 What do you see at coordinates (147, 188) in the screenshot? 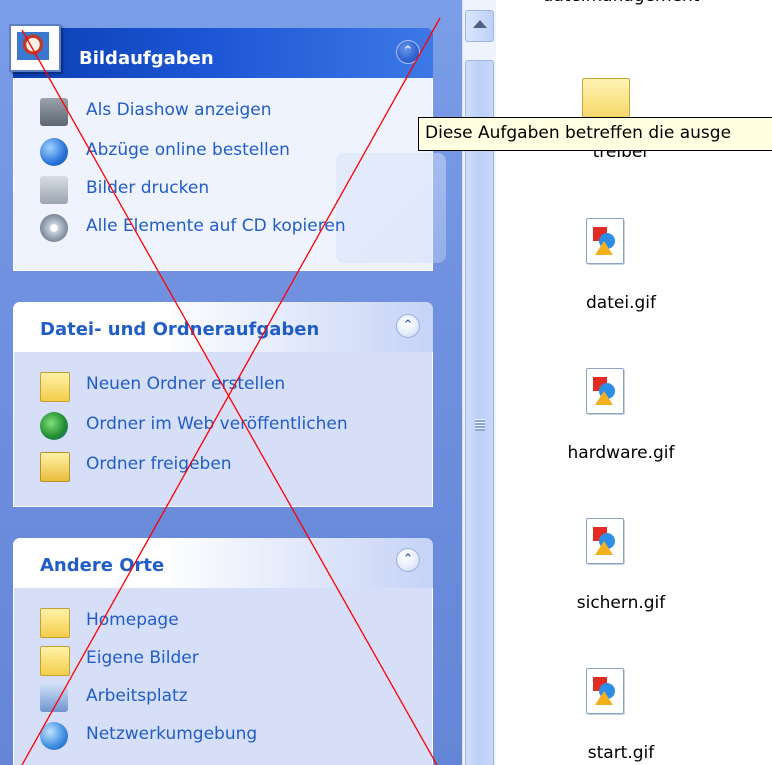
I see `task-print-pictures-label: Bilder drucken` at bounding box center [147, 188].